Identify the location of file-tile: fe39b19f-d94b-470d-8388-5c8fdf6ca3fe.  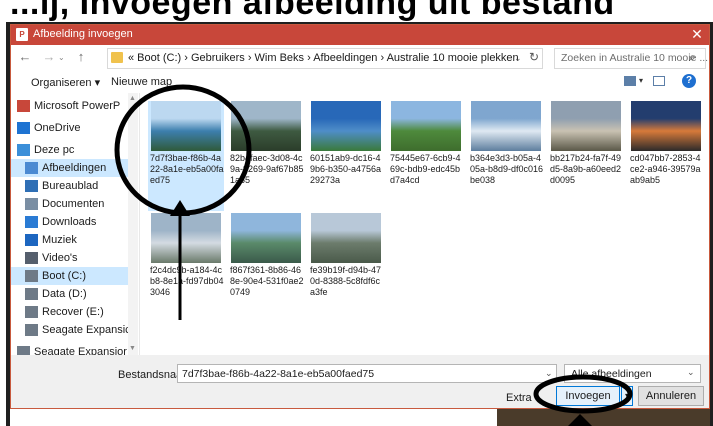
(346, 268).